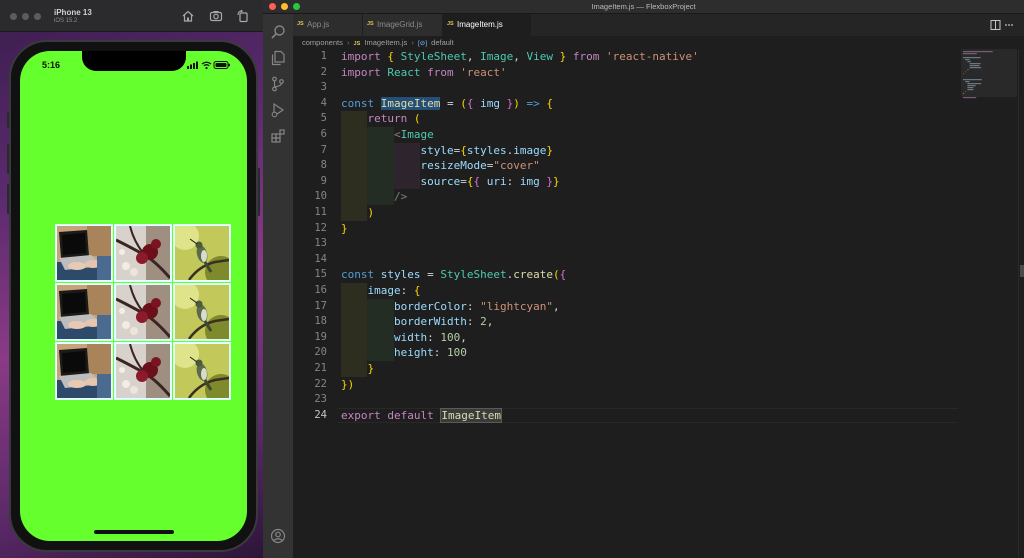 The height and width of the screenshot is (558, 1024). Describe the element at coordinates (423, 43) in the screenshot. I see `symbol-icon: [⊘]` at that location.